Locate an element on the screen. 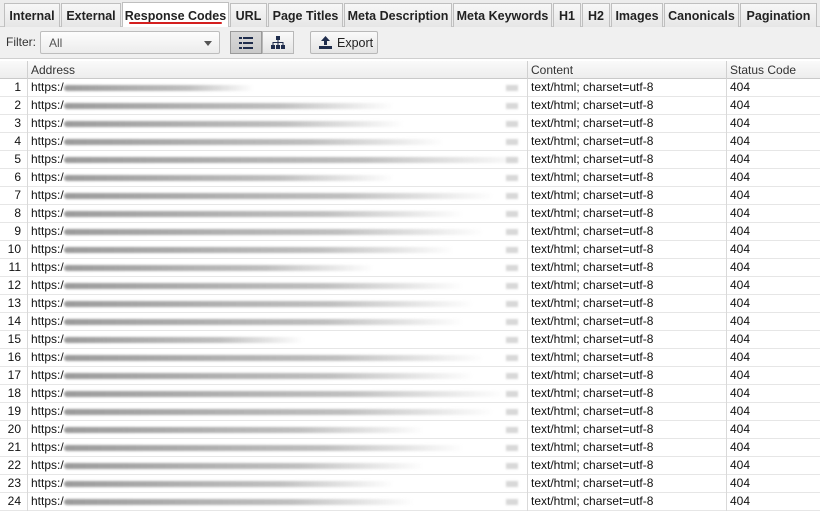 The image size is (820, 513). tab-response-codes: Response Codes is located at coordinates (175, 15).